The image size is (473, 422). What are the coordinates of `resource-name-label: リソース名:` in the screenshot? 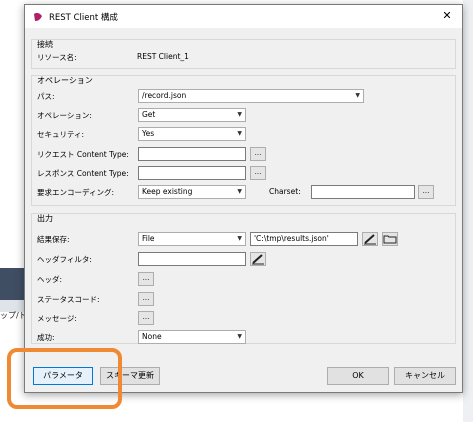 It's located at (57, 57).